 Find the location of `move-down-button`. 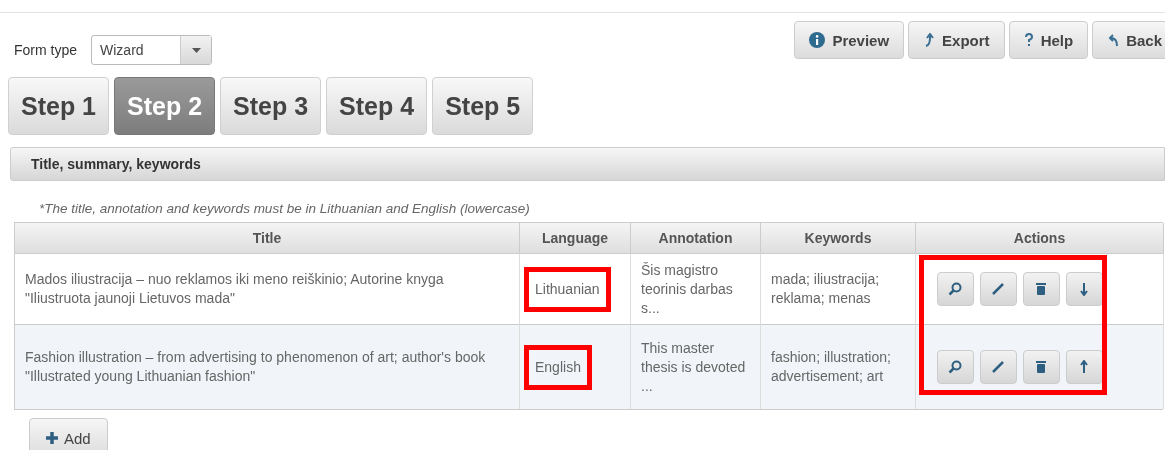

move-down-button is located at coordinates (1084, 289).